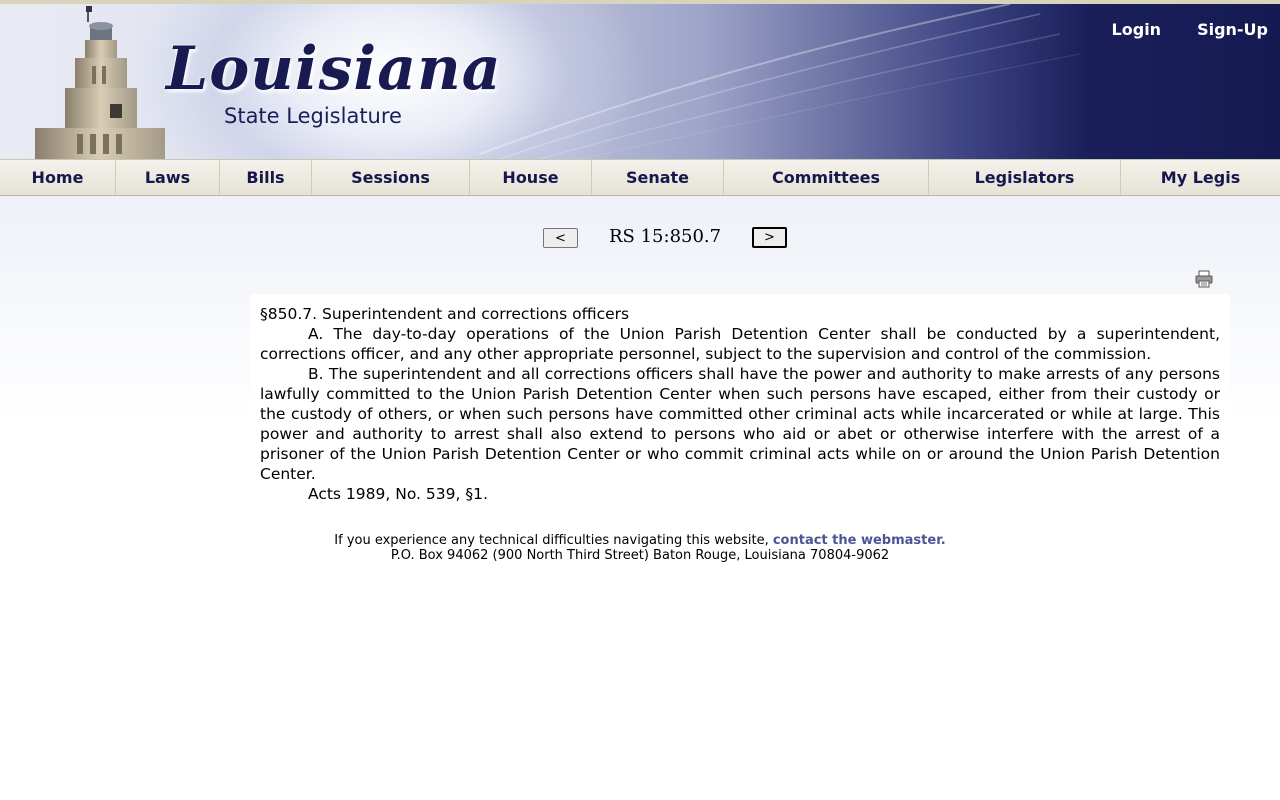 The height and width of the screenshot is (800, 1280). Describe the element at coordinates (334, 69) in the screenshot. I see `logo-wordmark: Louisiana` at that location.